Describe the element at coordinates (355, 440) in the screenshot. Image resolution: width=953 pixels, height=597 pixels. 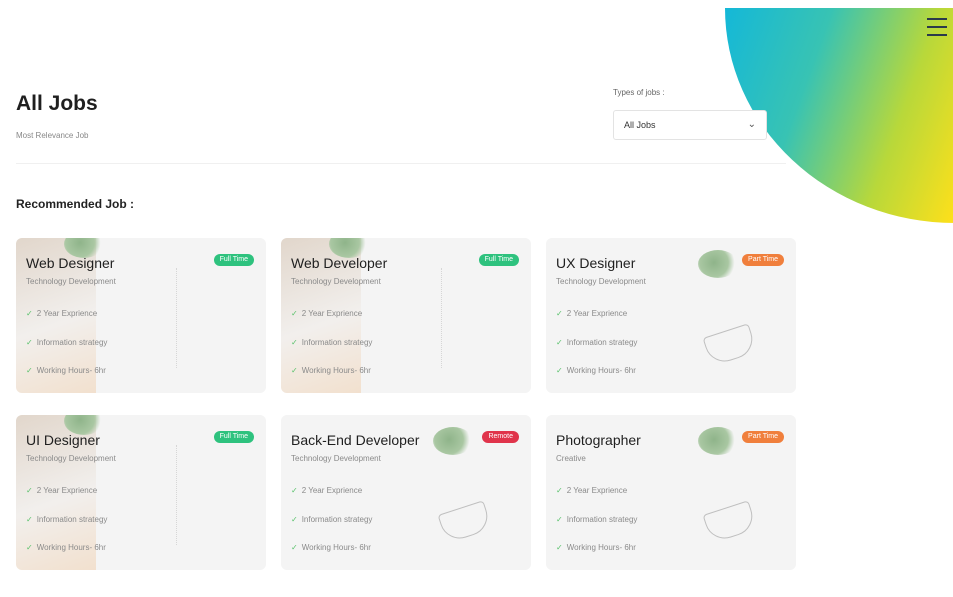
I see `job-title: Back-End Developer` at that location.